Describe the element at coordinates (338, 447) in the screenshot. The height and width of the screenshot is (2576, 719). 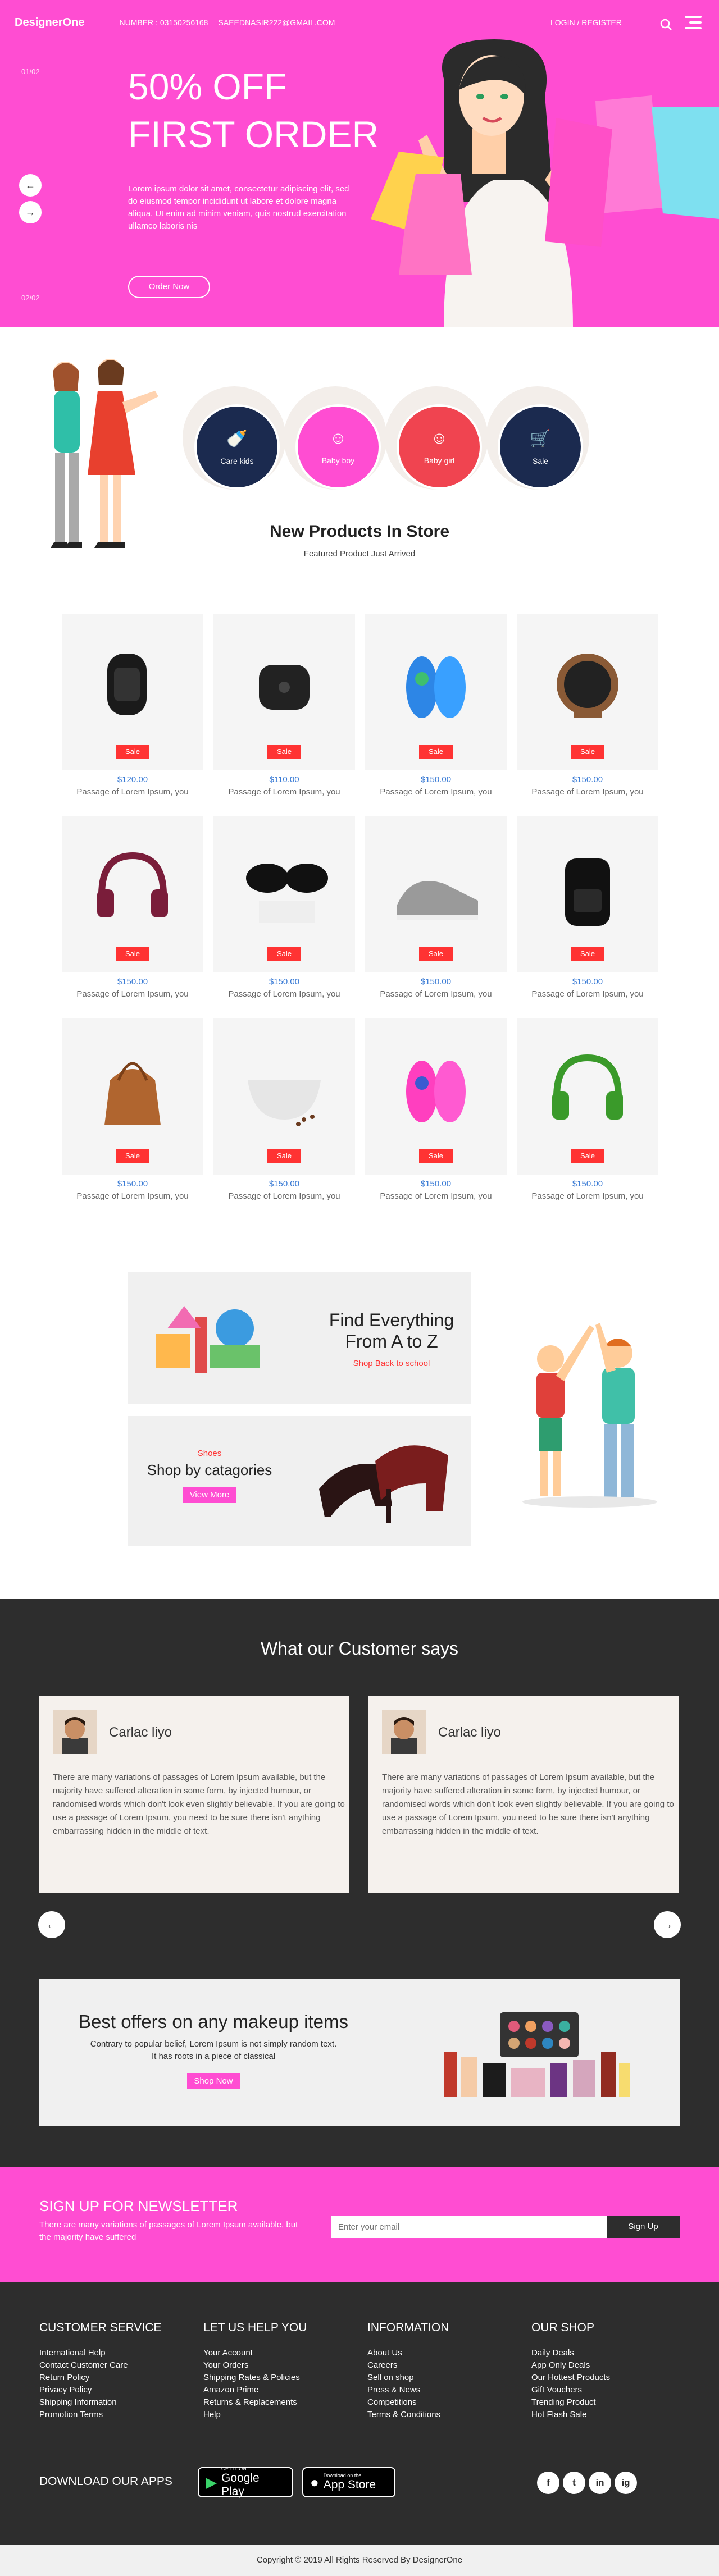
I see `category-baby-boy: ☺ Baby boy` at that location.